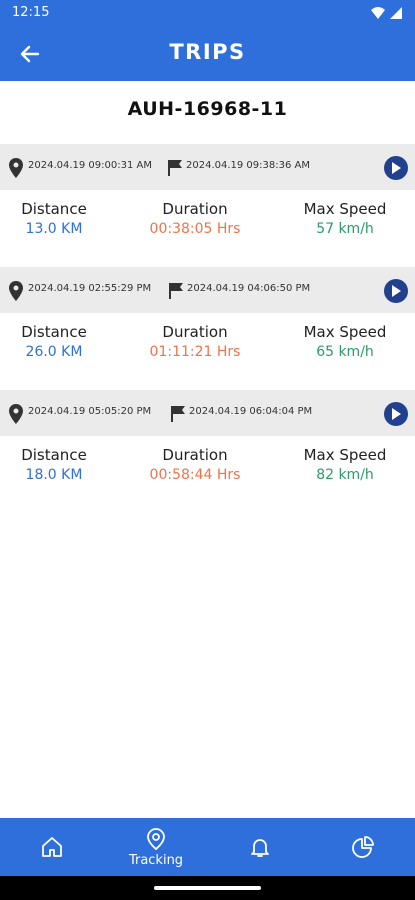  I want to click on duration-value: 00:38:05 Hrs, so click(195, 229).